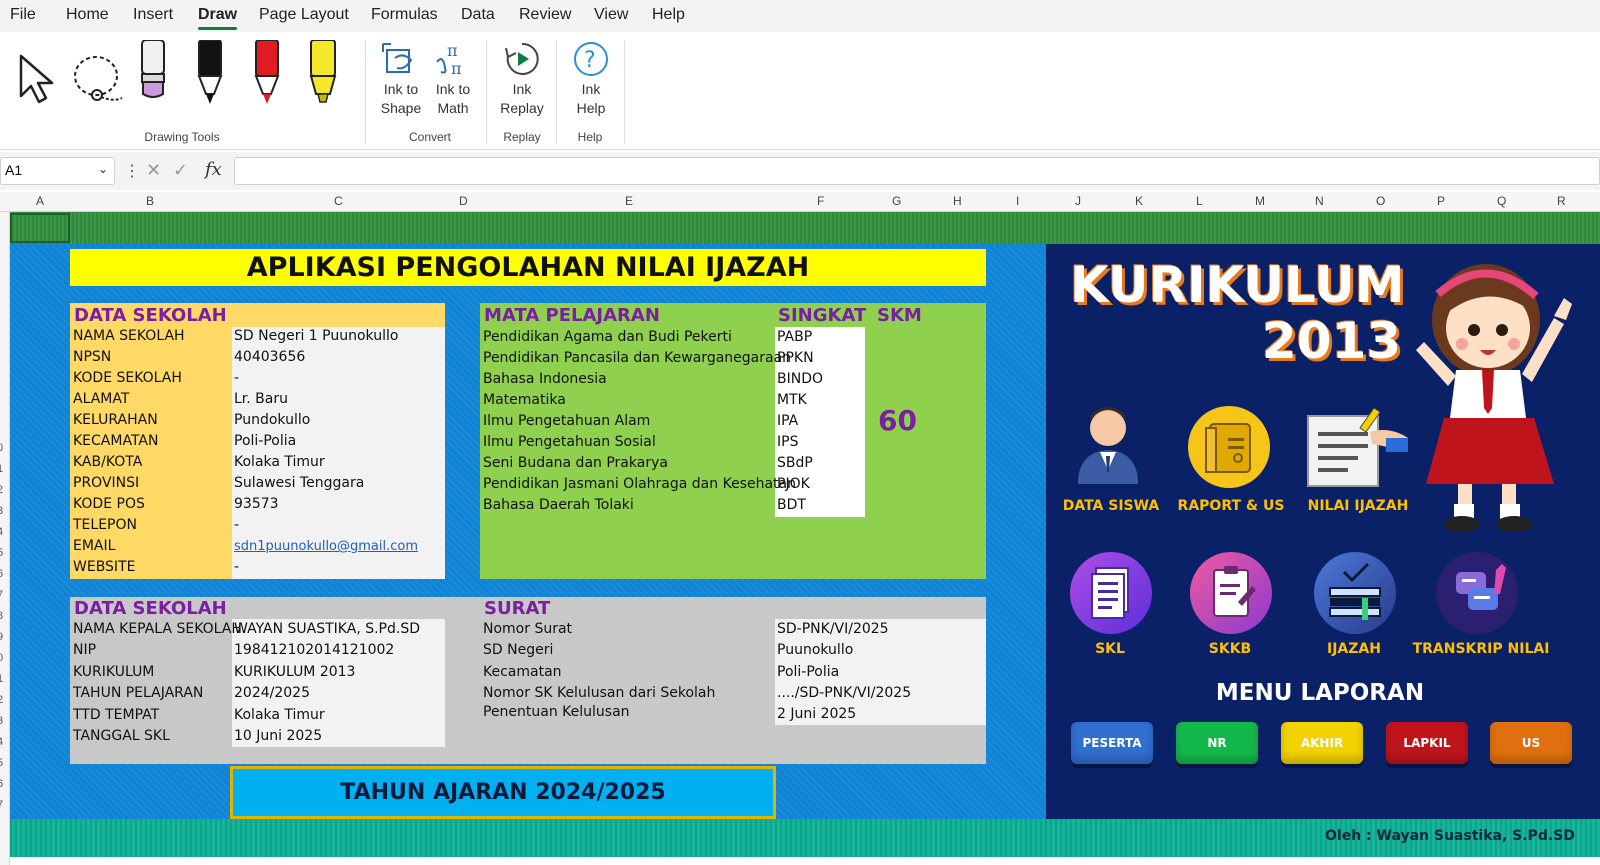 This screenshot has height=865, width=1600. I want to click on menu-draw: Draw, so click(218, 18).